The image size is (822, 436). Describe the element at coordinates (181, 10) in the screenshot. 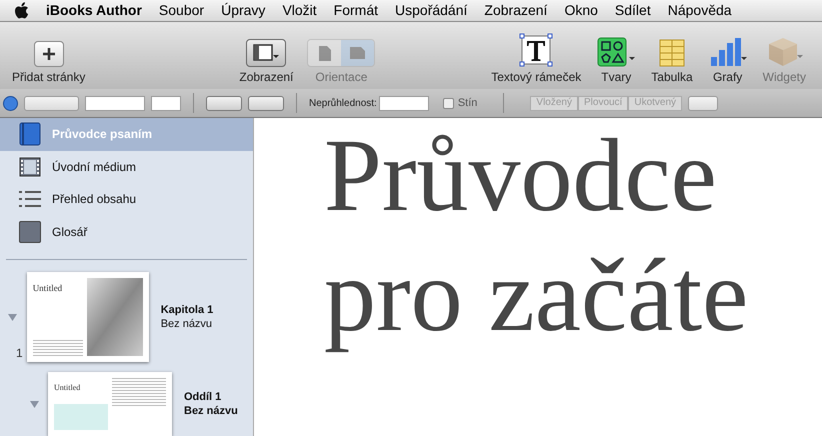

I see `menu-item: Soubor` at that location.